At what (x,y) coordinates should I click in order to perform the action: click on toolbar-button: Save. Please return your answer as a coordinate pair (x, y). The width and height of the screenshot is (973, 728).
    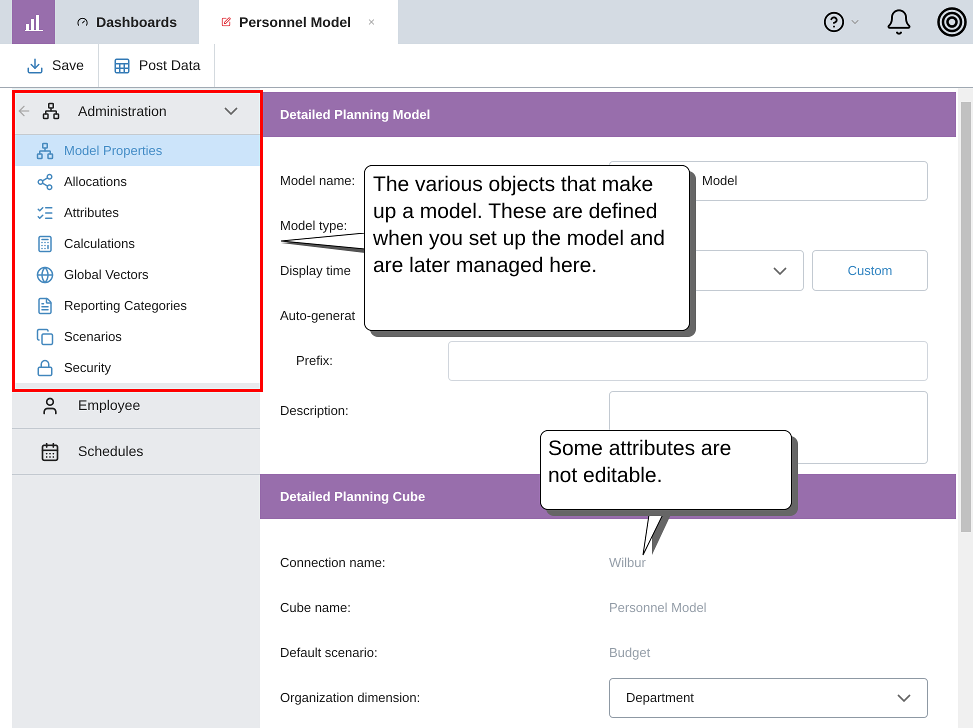
    Looking at the image, I should click on (55, 65).